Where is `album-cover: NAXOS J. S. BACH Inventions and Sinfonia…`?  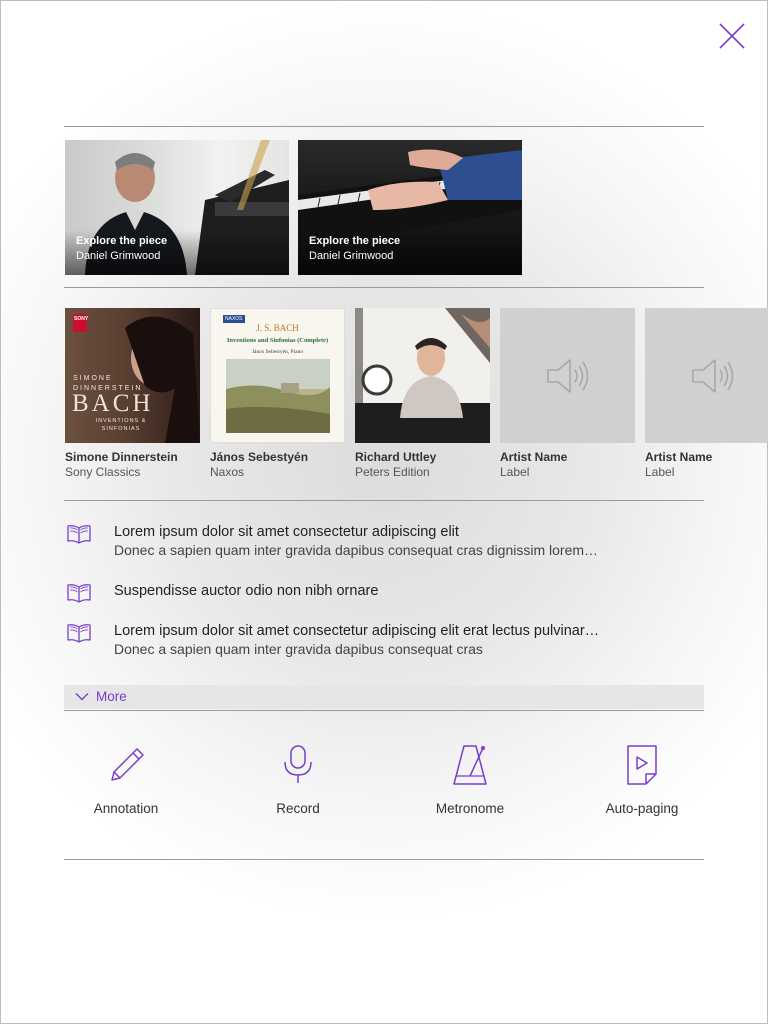
album-cover: NAXOS J. S. BACH Inventions and Sinfonia… is located at coordinates (277, 375).